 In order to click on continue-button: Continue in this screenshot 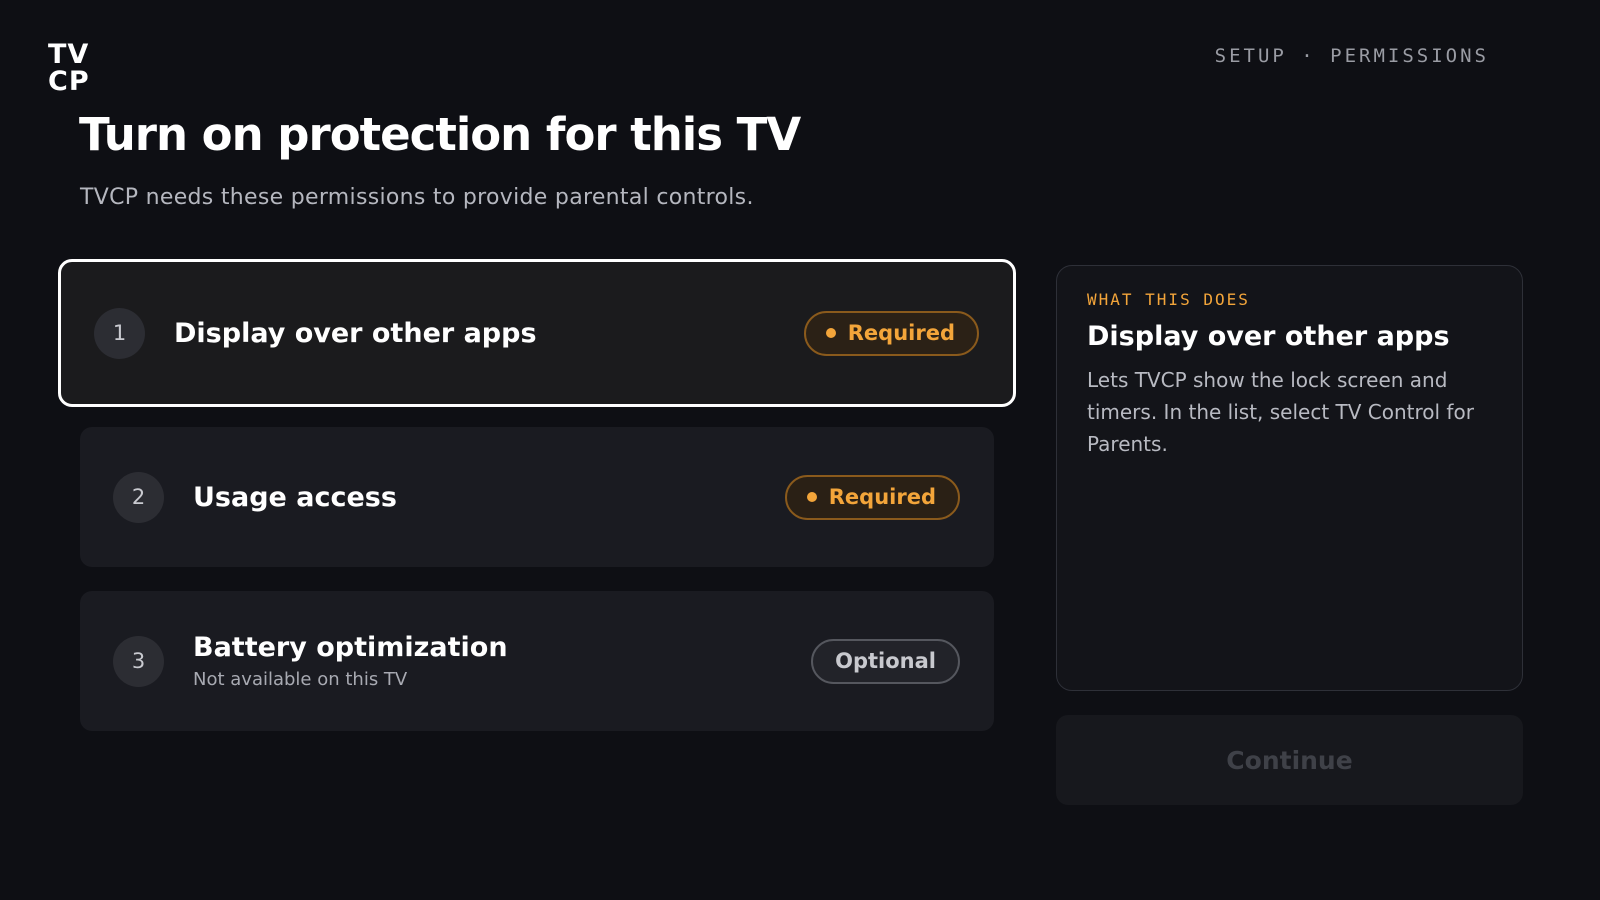, I will do `click(1289, 760)`.